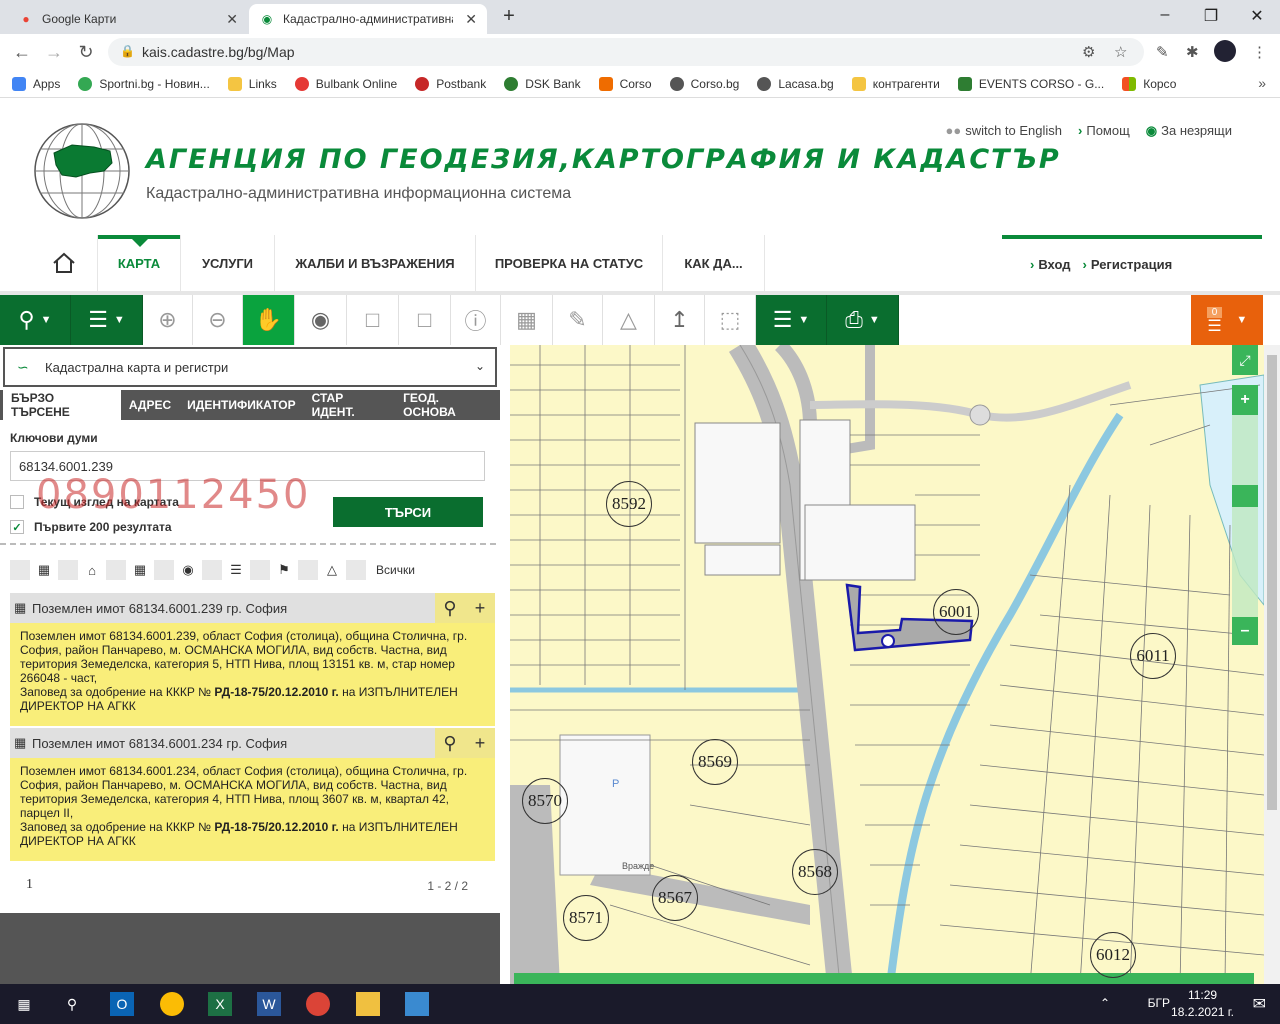  I want to click on more-bookmarks-icon: », so click(1262, 83).